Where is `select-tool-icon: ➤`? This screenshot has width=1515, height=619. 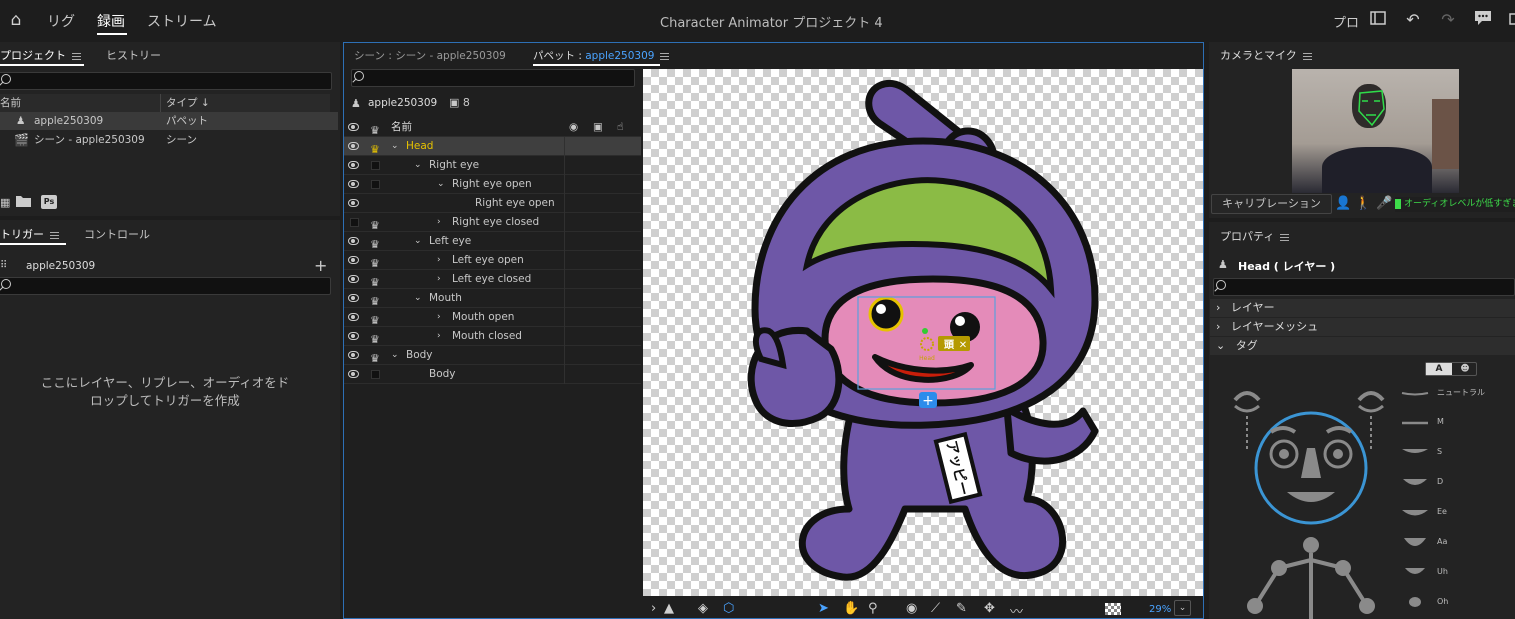 select-tool-icon: ➤ is located at coordinates (823, 608).